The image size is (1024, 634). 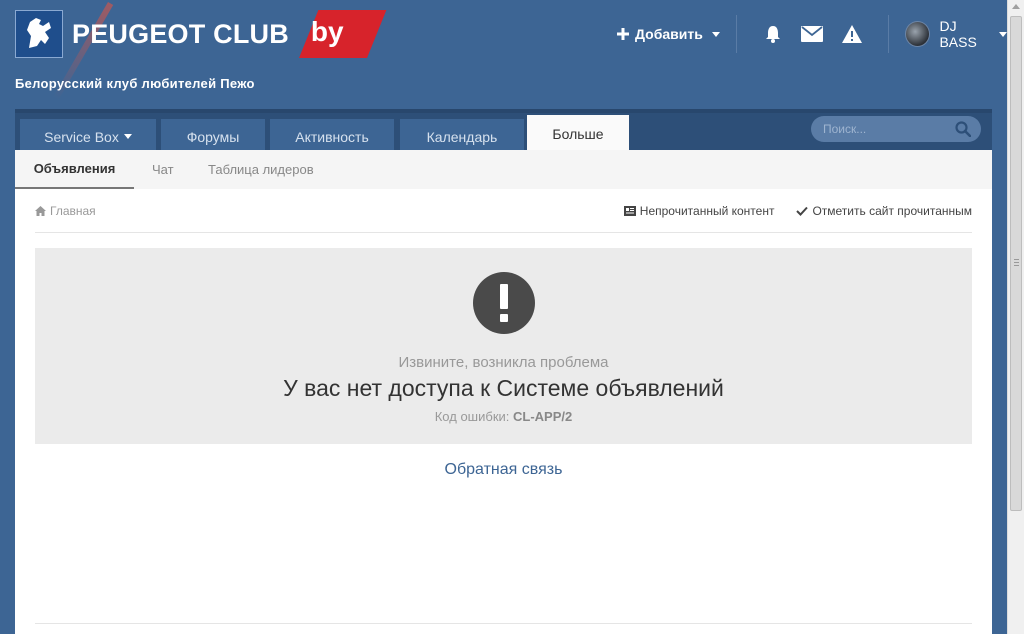 I want to click on exclamation-icon, so click(x=504, y=303).